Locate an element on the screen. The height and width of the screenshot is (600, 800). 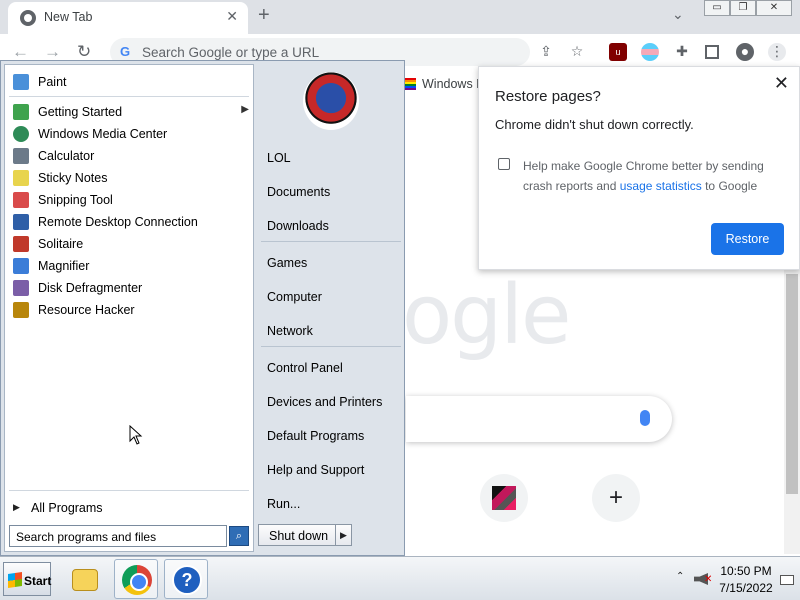
shortcut-thumbnail-icon is located at coordinates (504, 498).